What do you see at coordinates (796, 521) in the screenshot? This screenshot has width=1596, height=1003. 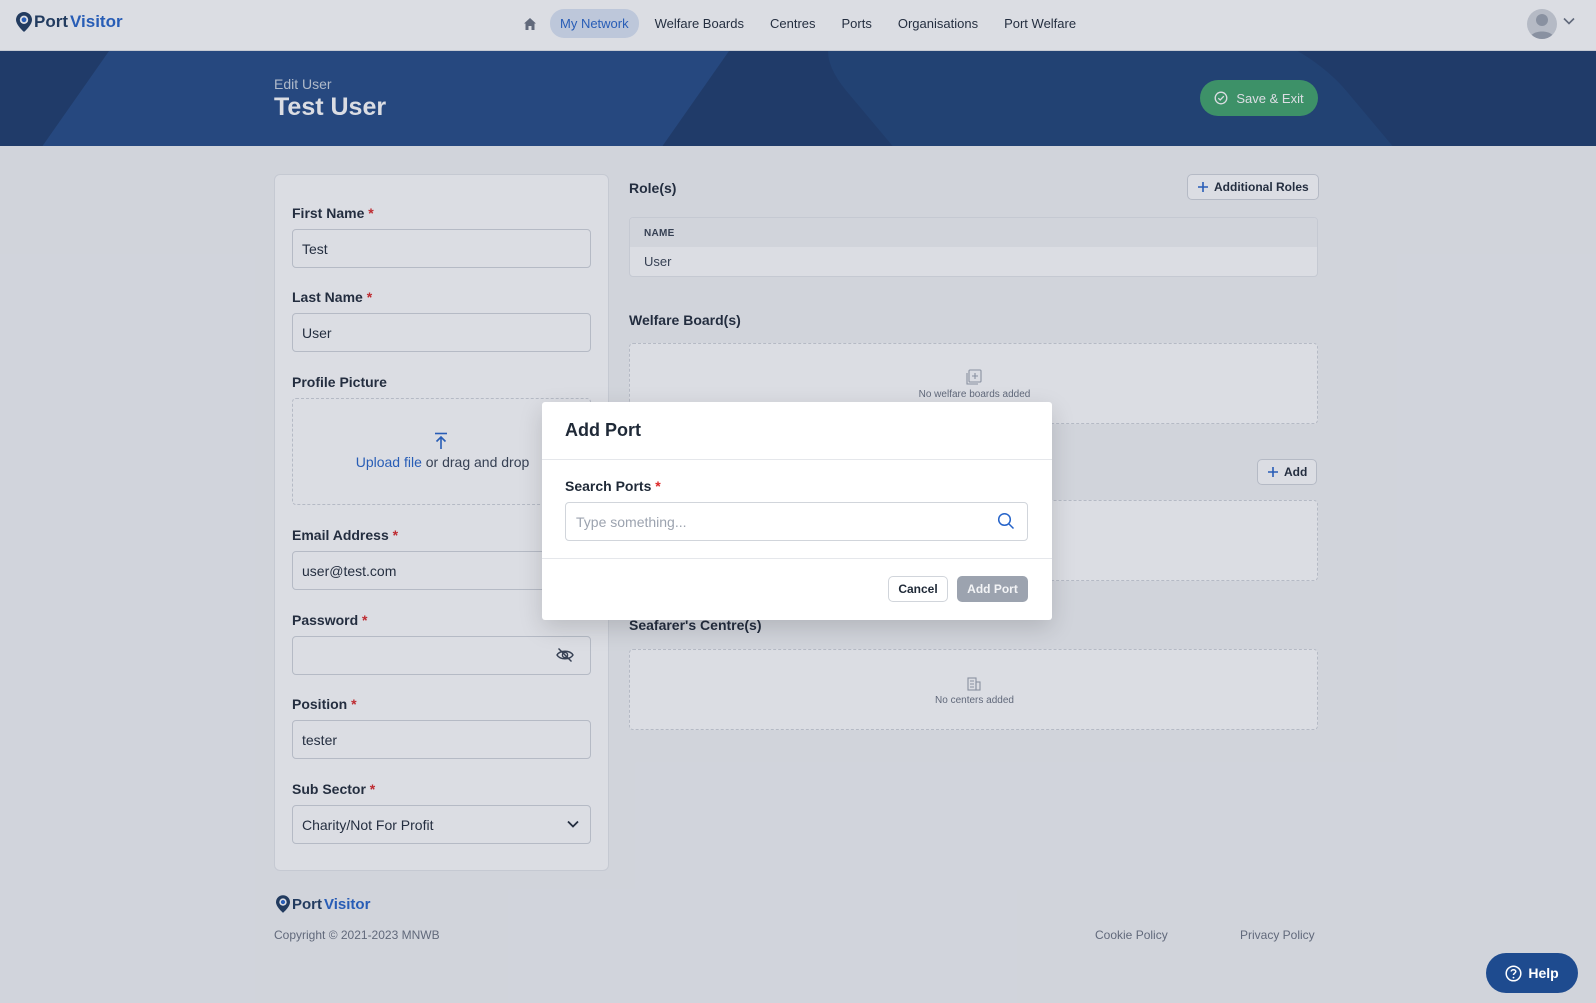 I see `search-ports-input` at bounding box center [796, 521].